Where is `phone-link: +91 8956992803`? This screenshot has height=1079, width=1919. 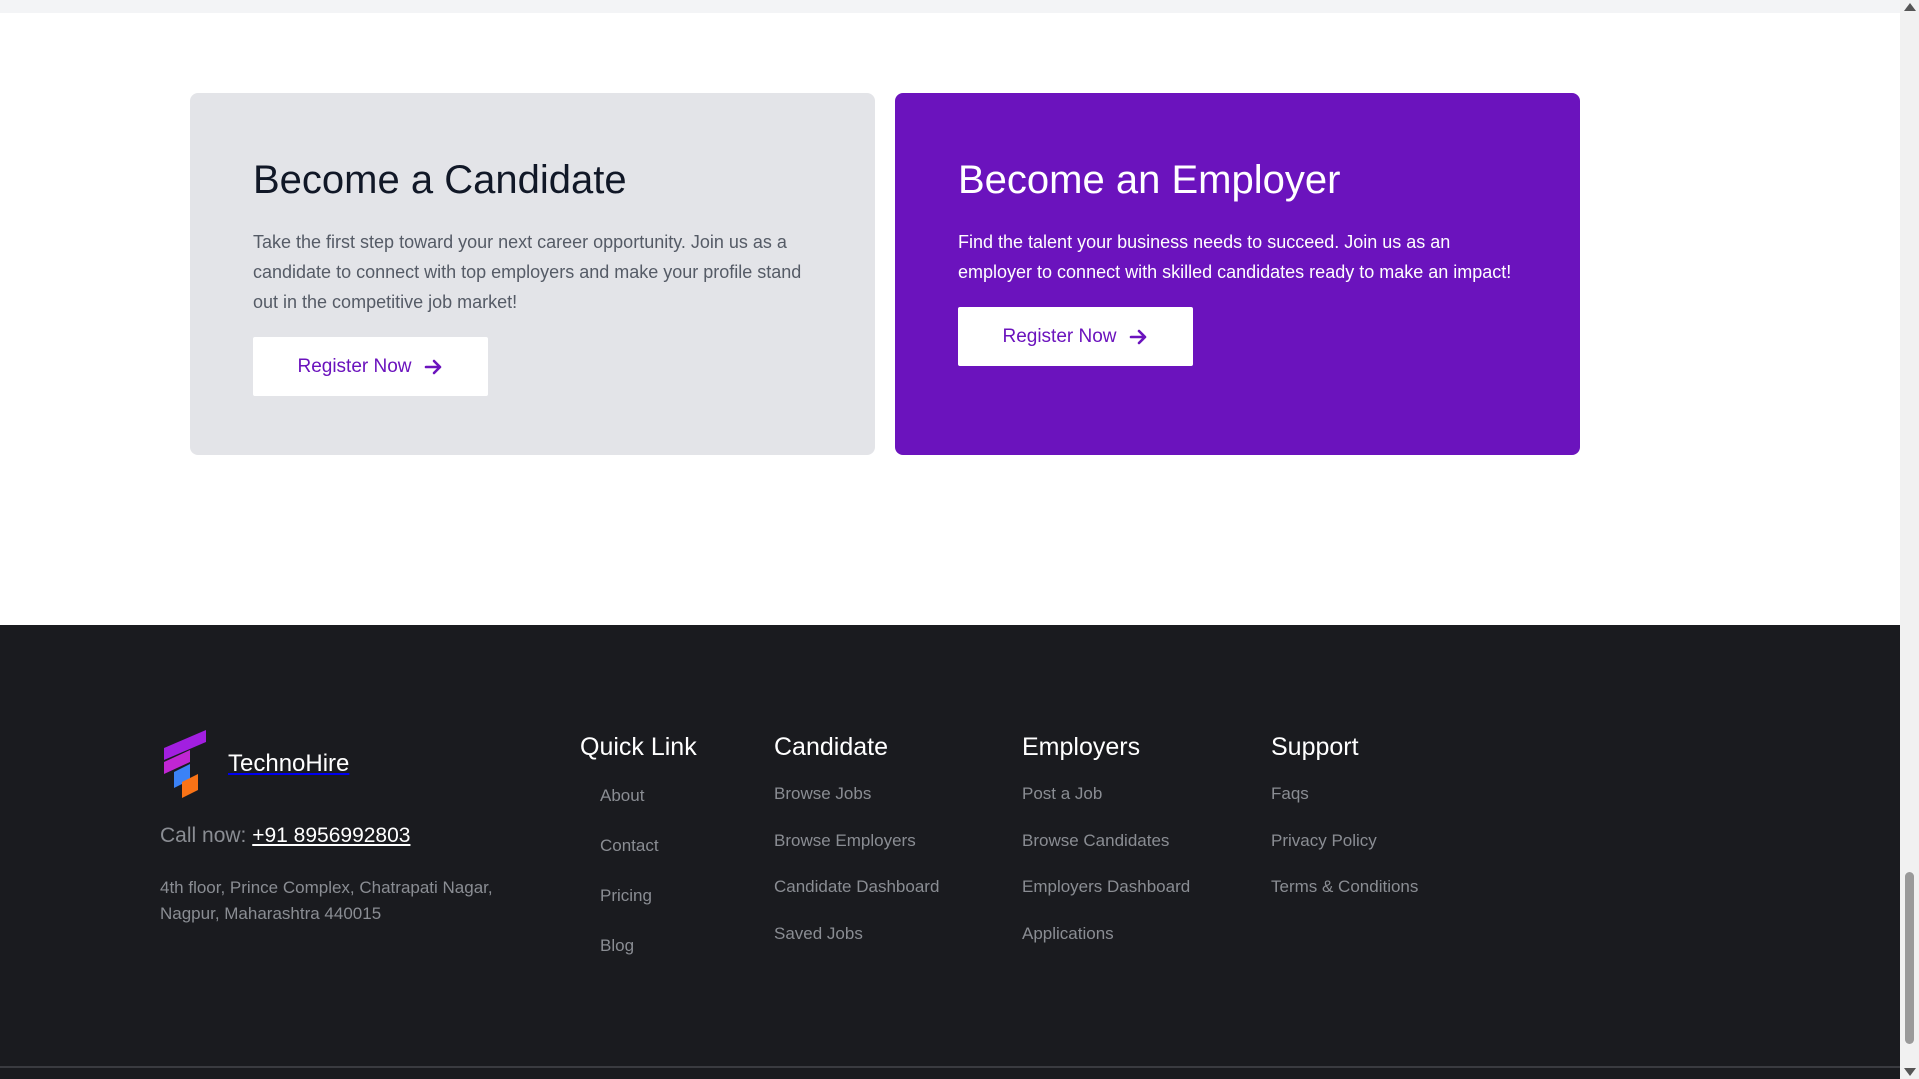 phone-link: +91 8956992803 is located at coordinates (331, 835).